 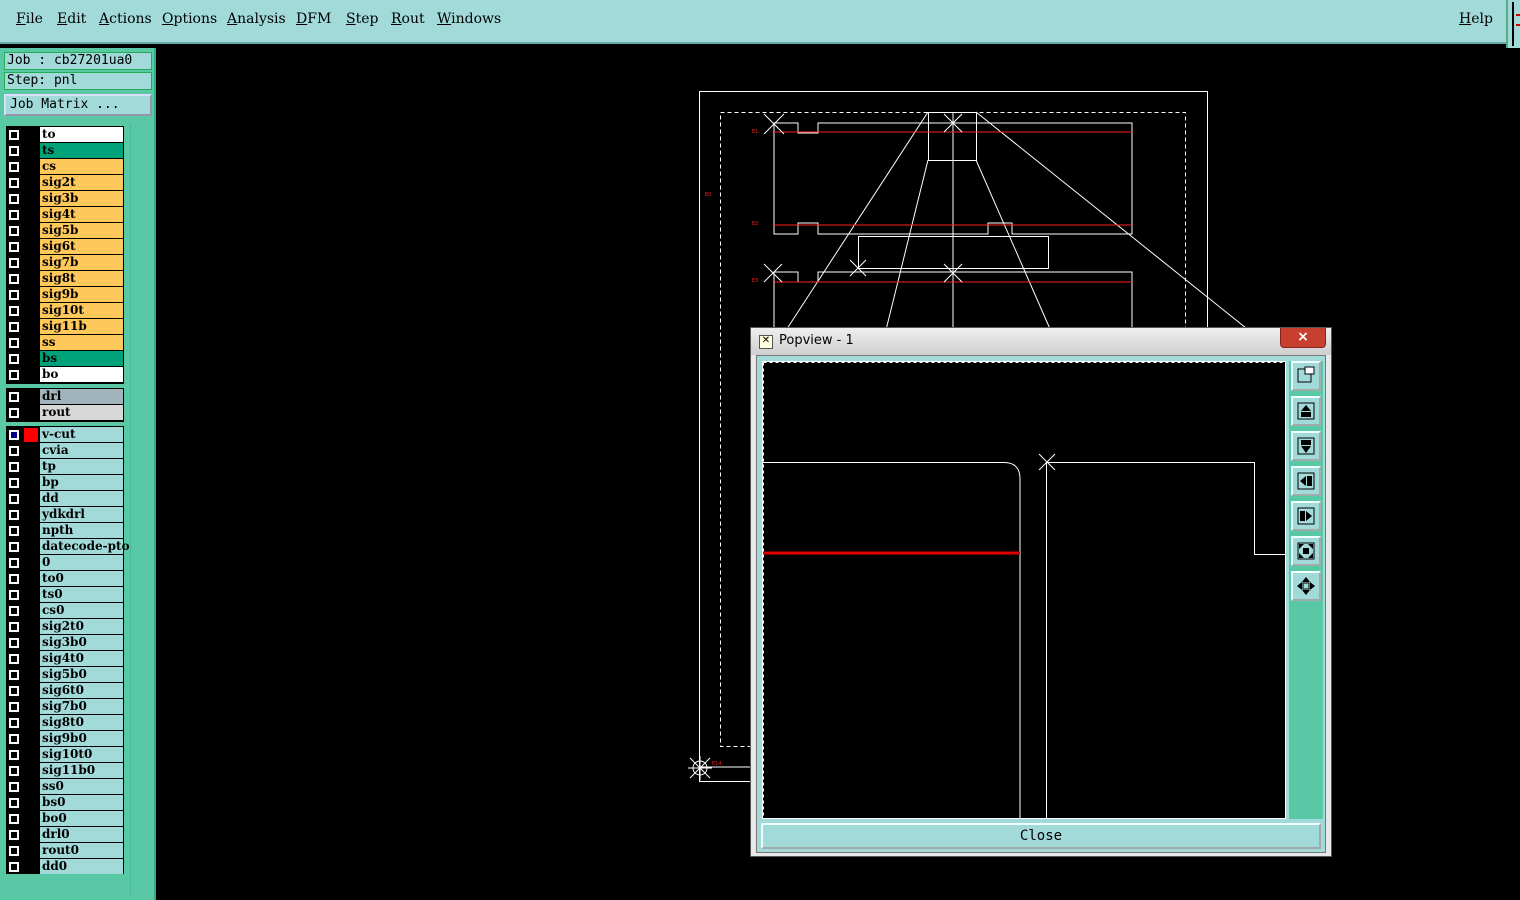 What do you see at coordinates (81, 198) in the screenshot?
I see `layer-name: sig3b` at bounding box center [81, 198].